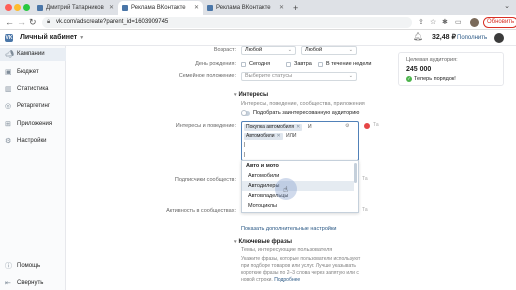 Image resolution: width=516 pixels, height=290 pixels. Describe the element at coordinates (355, 173) in the screenshot. I see `dropdown-scrollbar` at that location.